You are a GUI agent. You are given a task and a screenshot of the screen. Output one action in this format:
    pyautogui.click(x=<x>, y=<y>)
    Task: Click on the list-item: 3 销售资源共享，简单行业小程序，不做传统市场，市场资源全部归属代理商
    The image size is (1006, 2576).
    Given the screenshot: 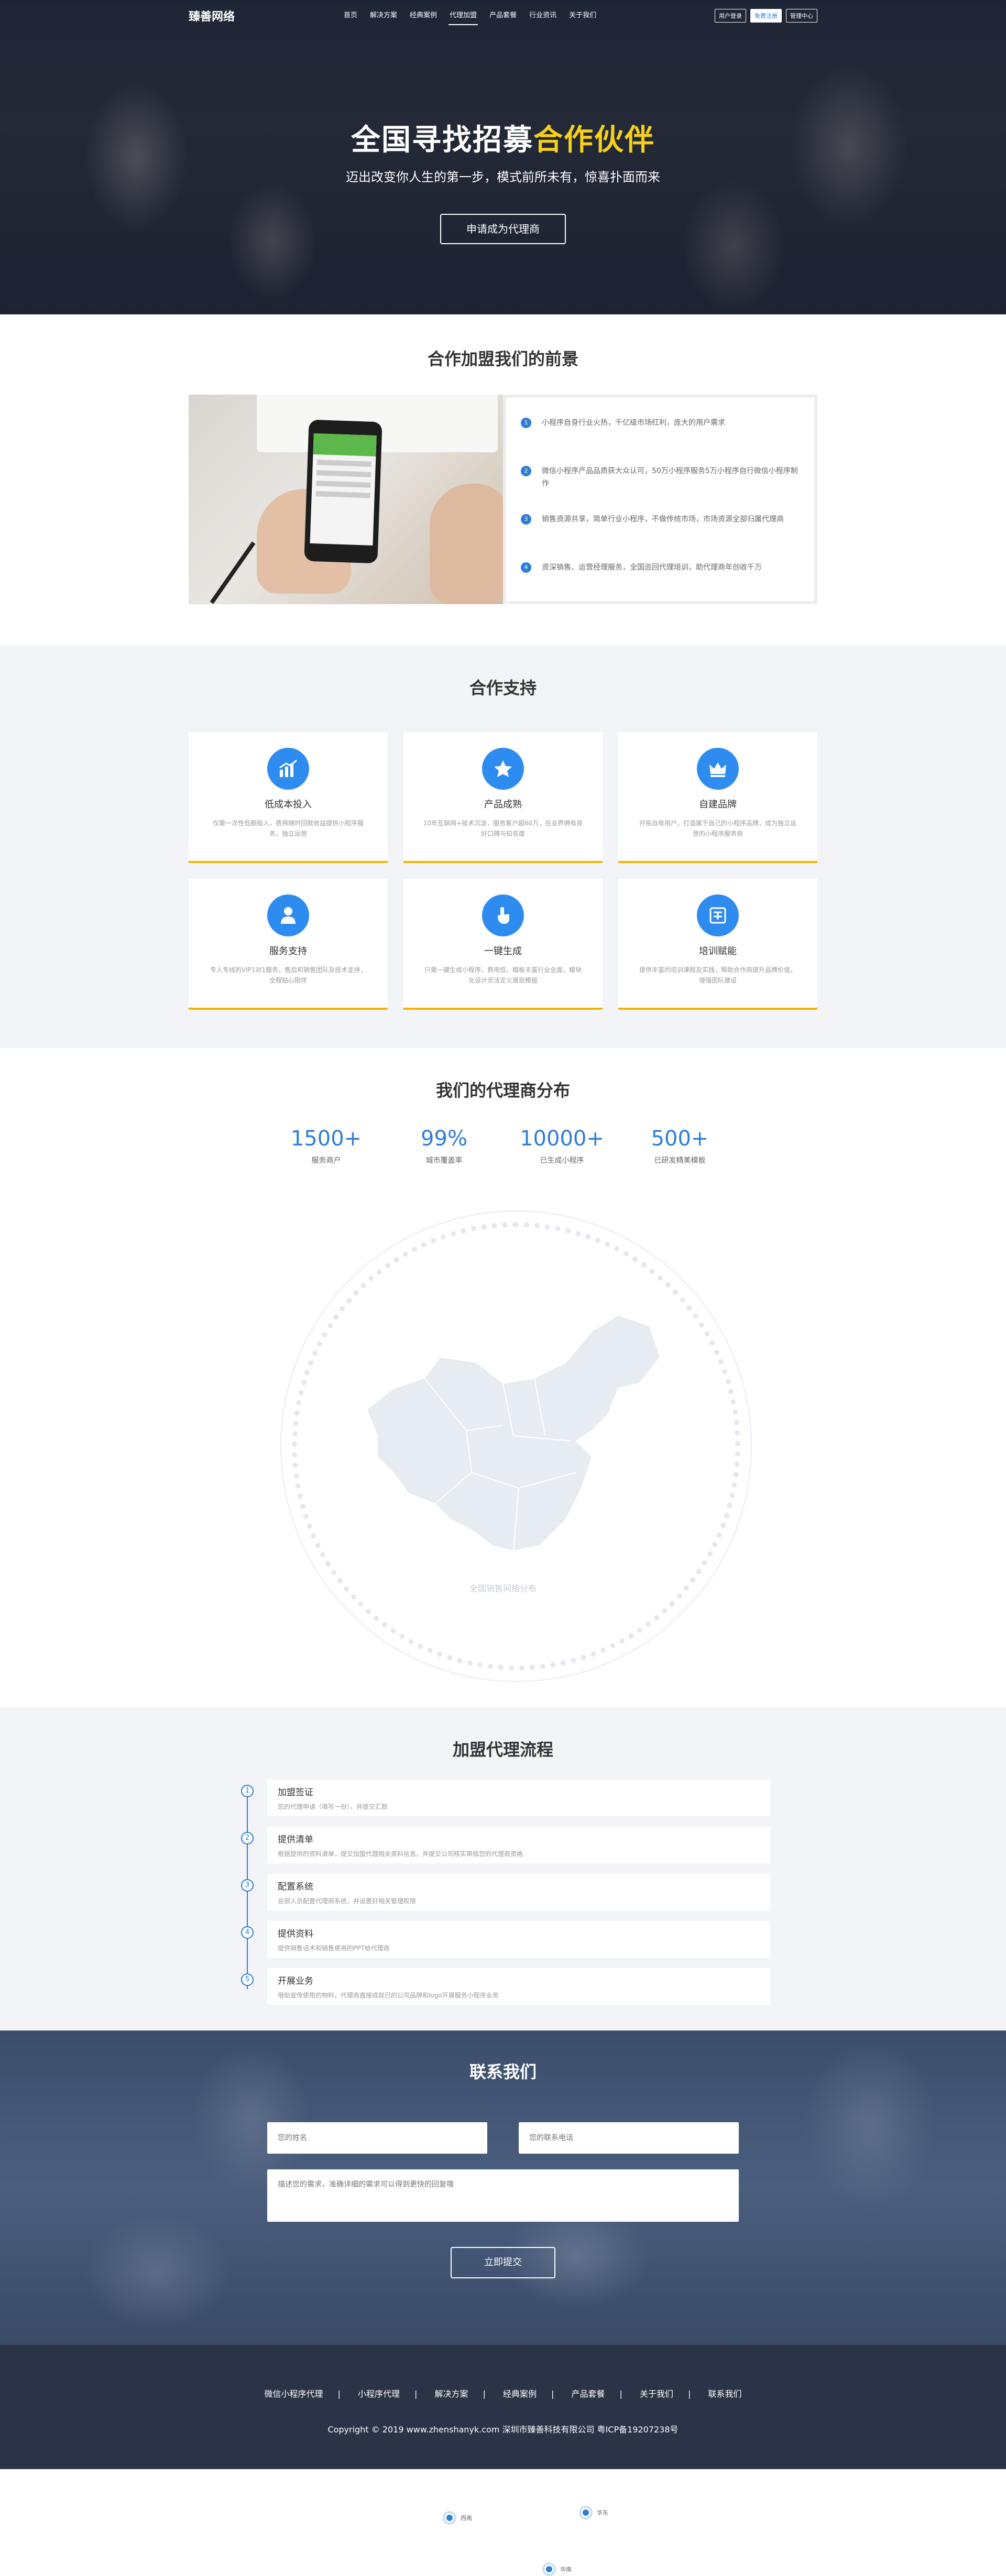 What is the action you would take?
    pyautogui.click(x=660, y=537)
    